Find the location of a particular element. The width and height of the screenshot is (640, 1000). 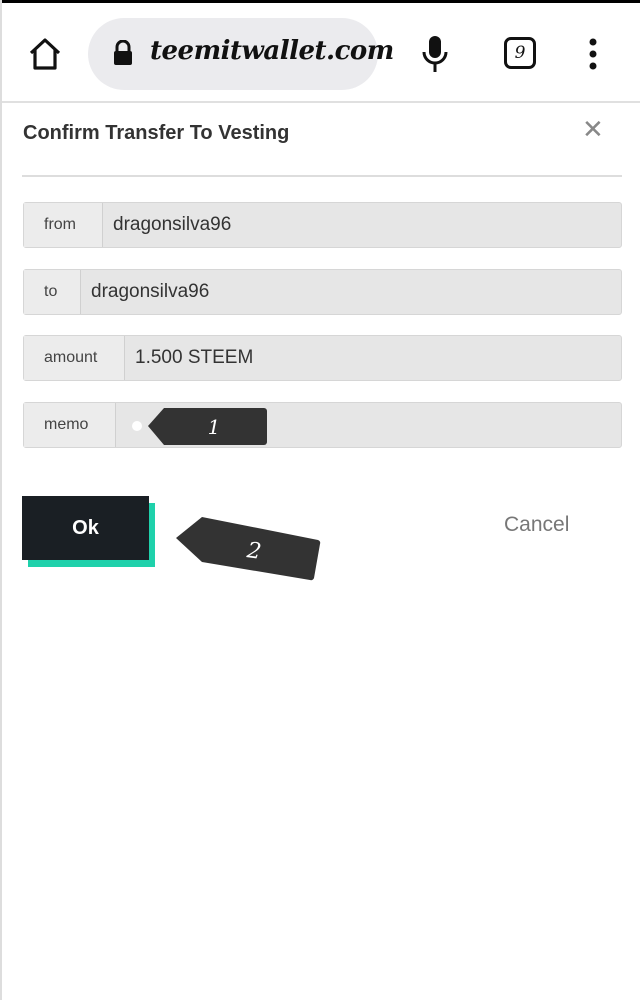

from-label: from is located at coordinates (63, 225).